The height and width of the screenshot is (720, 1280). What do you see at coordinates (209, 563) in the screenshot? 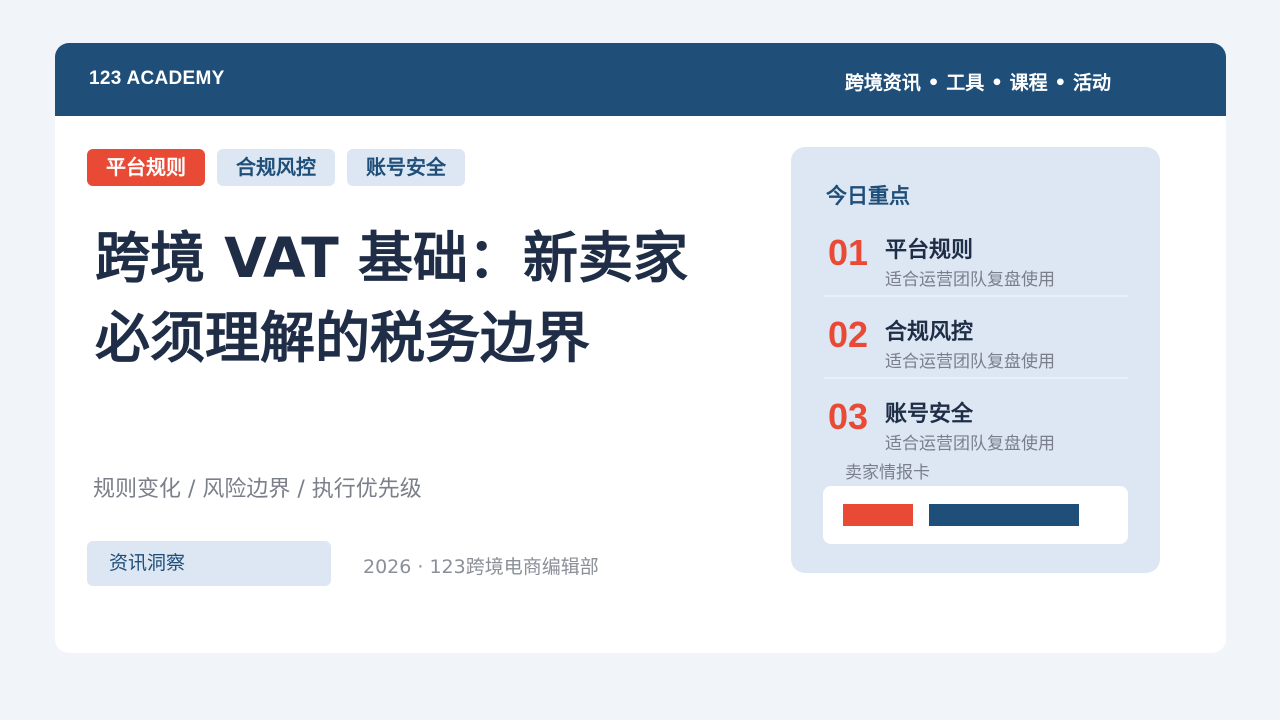
I see `category-badge: 资讯洞察` at bounding box center [209, 563].